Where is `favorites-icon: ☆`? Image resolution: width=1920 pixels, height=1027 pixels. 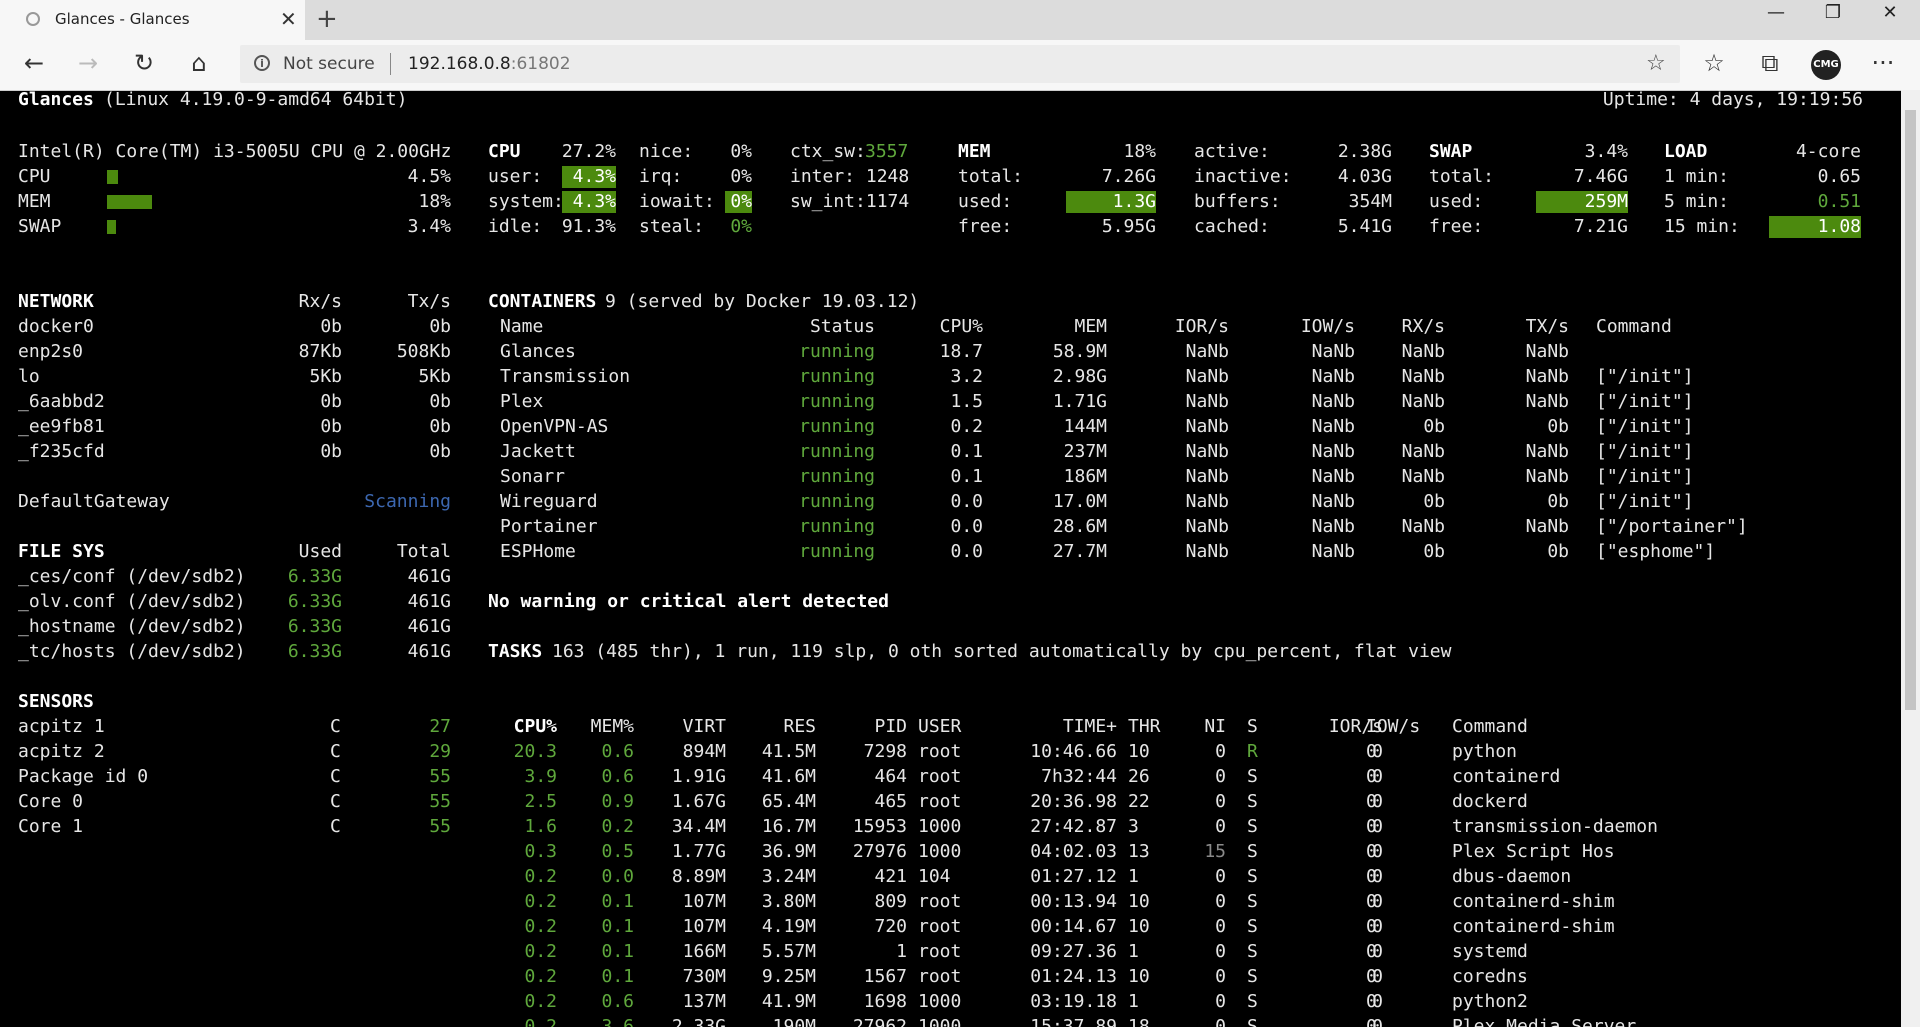 favorites-icon: ☆ is located at coordinates (1714, 63).